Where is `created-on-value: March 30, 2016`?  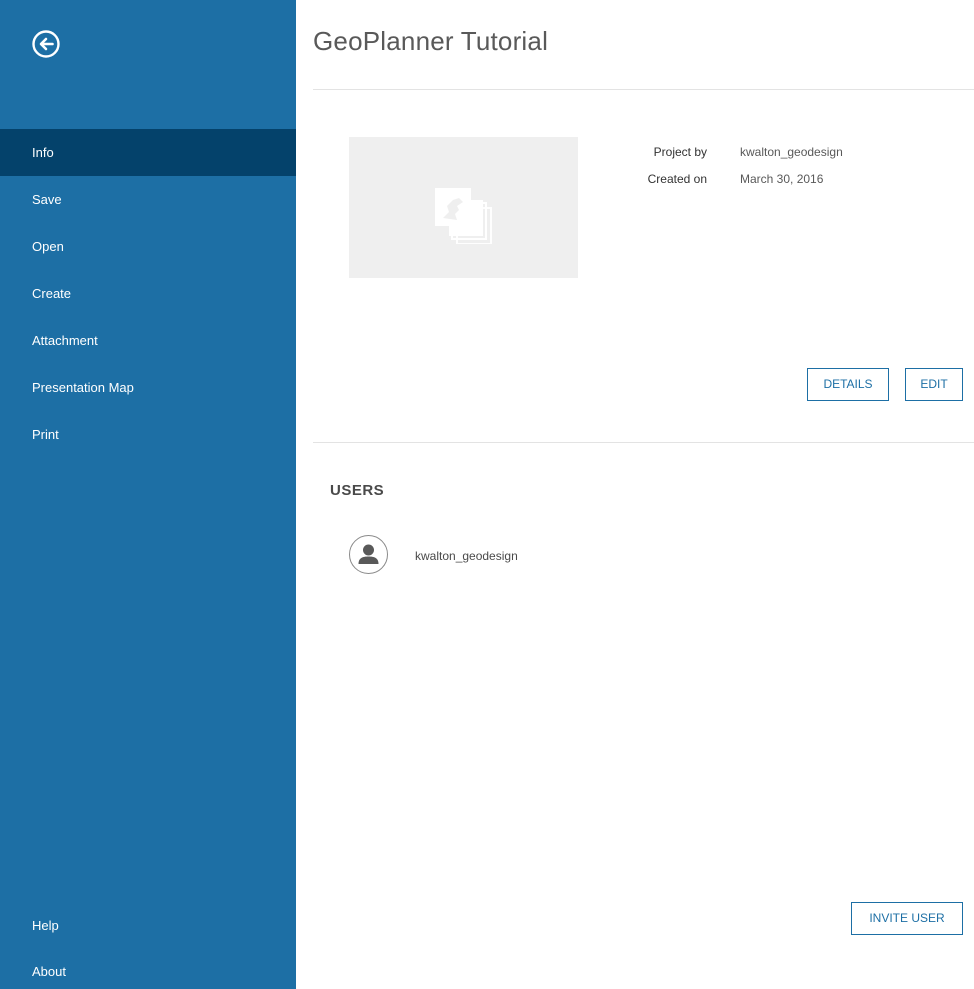 created-on-value: March 30, 2016 is located at coordinates (782, 179).